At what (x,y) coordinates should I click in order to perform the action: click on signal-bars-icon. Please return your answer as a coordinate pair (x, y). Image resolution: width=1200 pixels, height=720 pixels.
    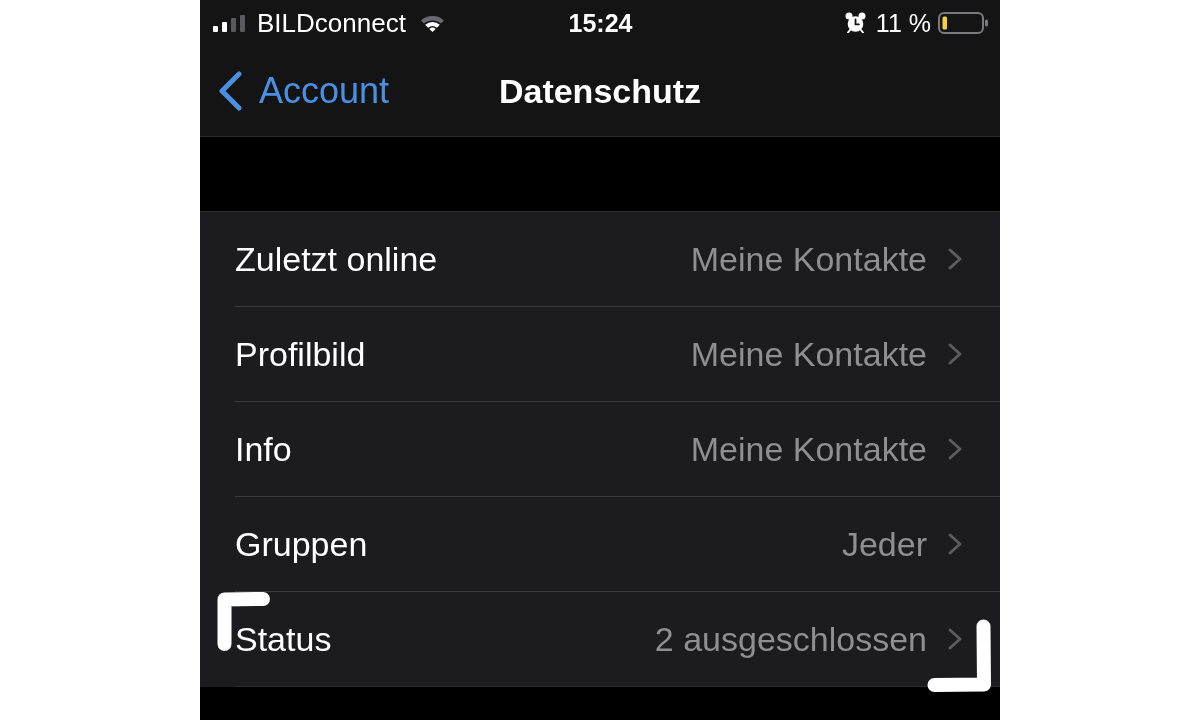
    Looking at the image, I should click on (229, 23).